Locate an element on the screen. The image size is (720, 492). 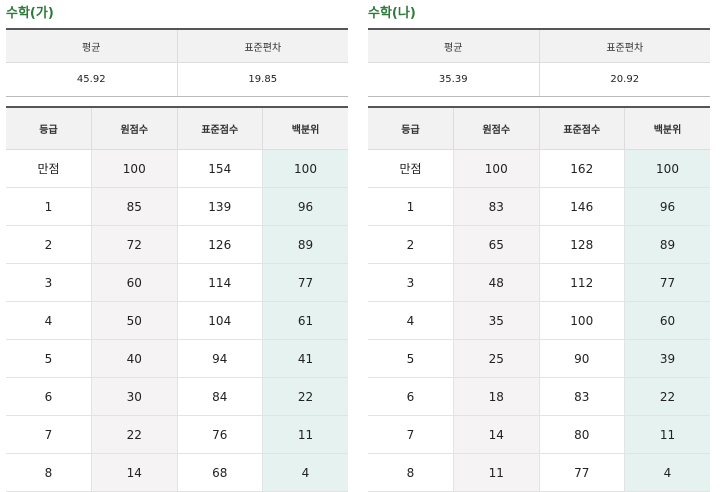
standard-score-cell: 104 is located at coordinates (219, 320).